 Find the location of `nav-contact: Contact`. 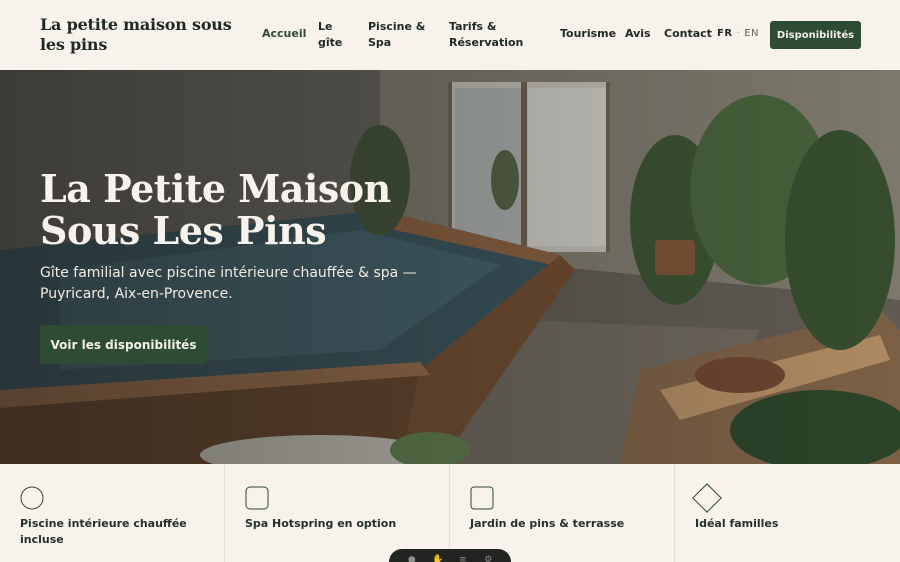

nav-contact: Contact is located at coordinates (689, 34).